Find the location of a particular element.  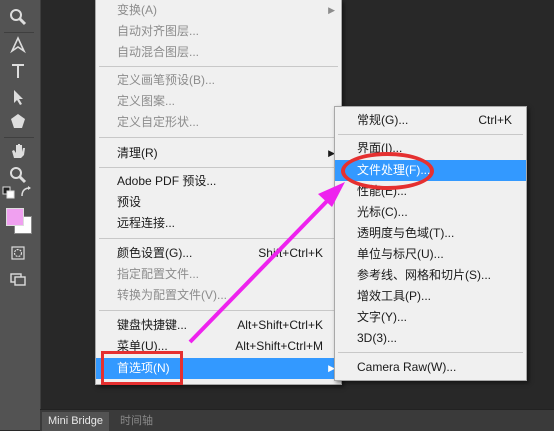

bottom-panel: Mini Bridge 时间轴 is located at coordinates (297, 420).